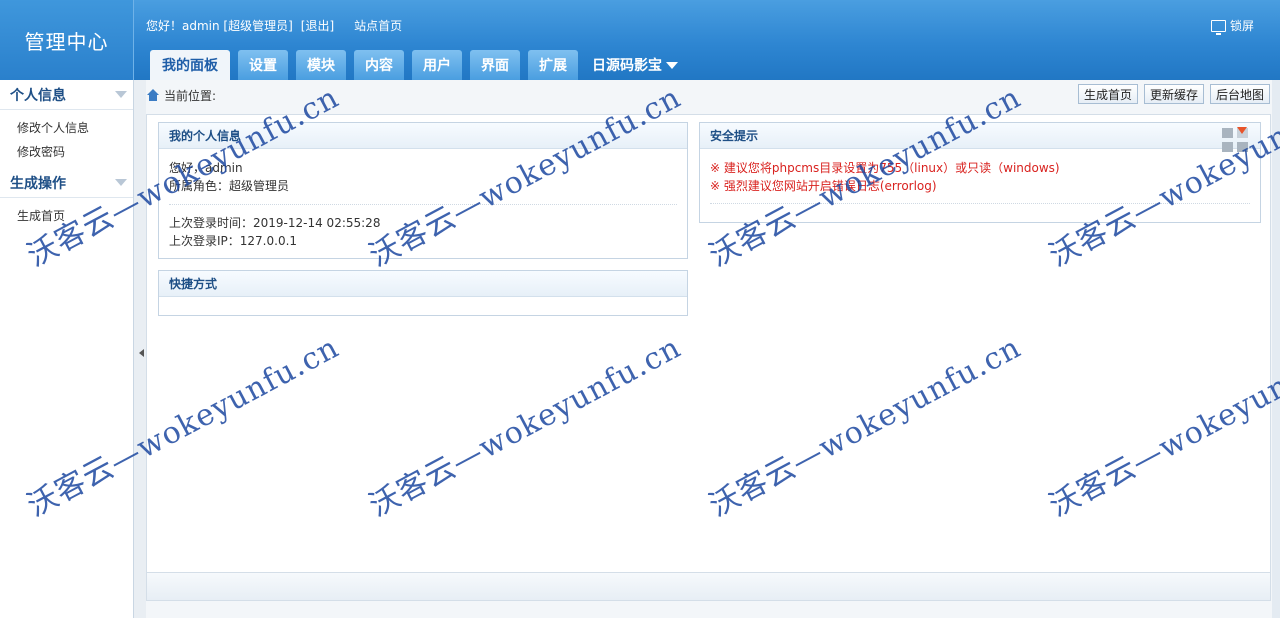  What do you see at coordinates (190, 95) in the screenshot?
I see `breadcrumb-label: 当前位置:` at bounding box center [190, 95].